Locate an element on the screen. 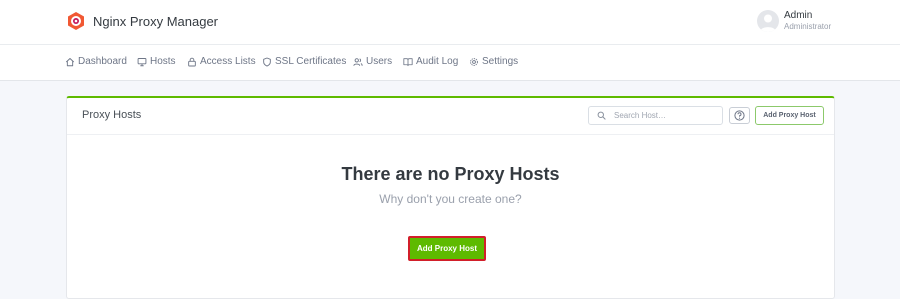 This screenshot has width=900, height=299. help-icon is located at coordinates (739, 115).